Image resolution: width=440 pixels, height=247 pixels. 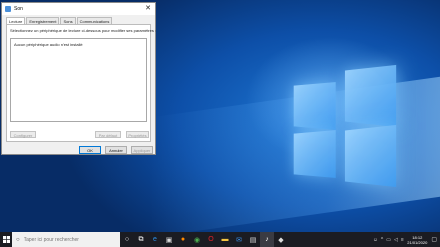 I want to click on clock: 18:12 21/01/2020, so click(x=417, y=240).